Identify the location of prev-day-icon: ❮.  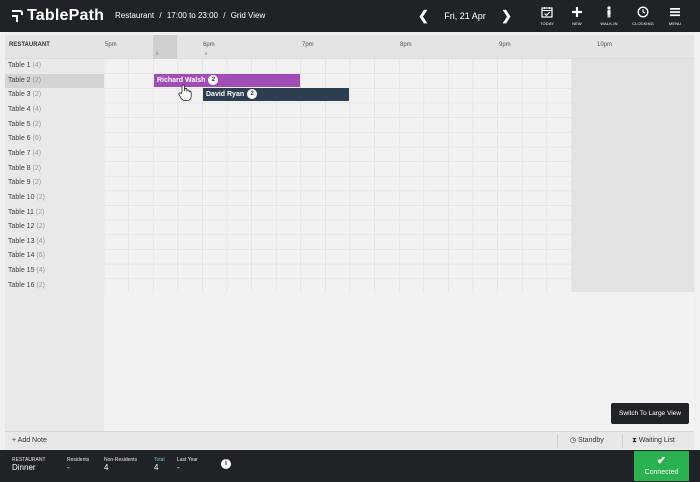
(423, 16).